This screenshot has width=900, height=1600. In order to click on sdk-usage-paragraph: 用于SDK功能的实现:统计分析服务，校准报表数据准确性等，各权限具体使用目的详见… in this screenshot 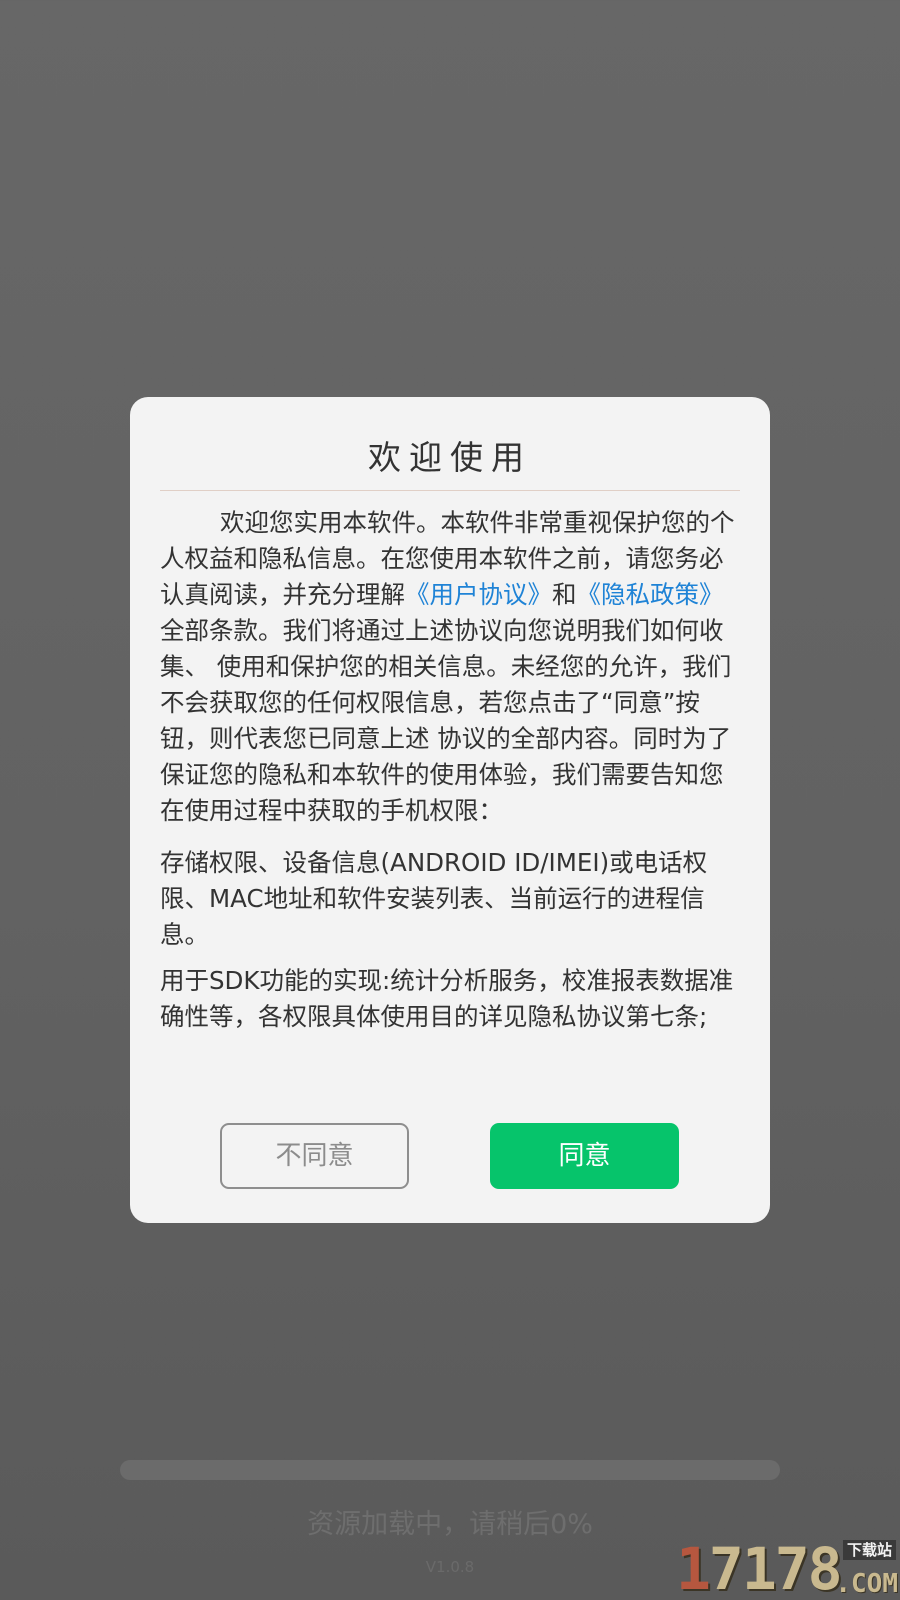, I will do `click(447, 998)`.